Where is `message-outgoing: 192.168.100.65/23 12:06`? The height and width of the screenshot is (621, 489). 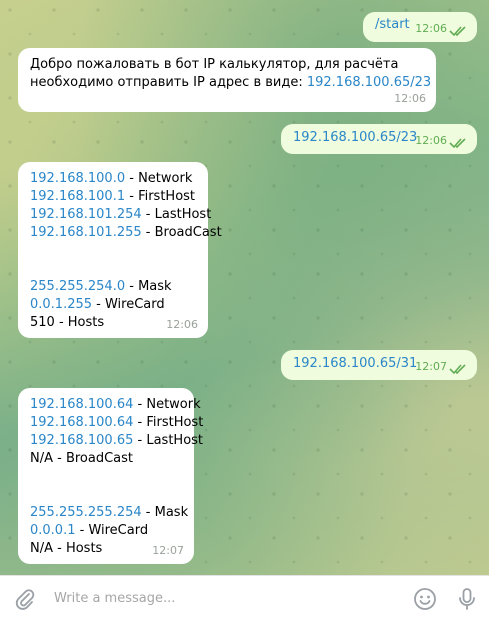 message-outgoing: 192.168.100.65/23 12:06 is located at coordinates (379, 139).